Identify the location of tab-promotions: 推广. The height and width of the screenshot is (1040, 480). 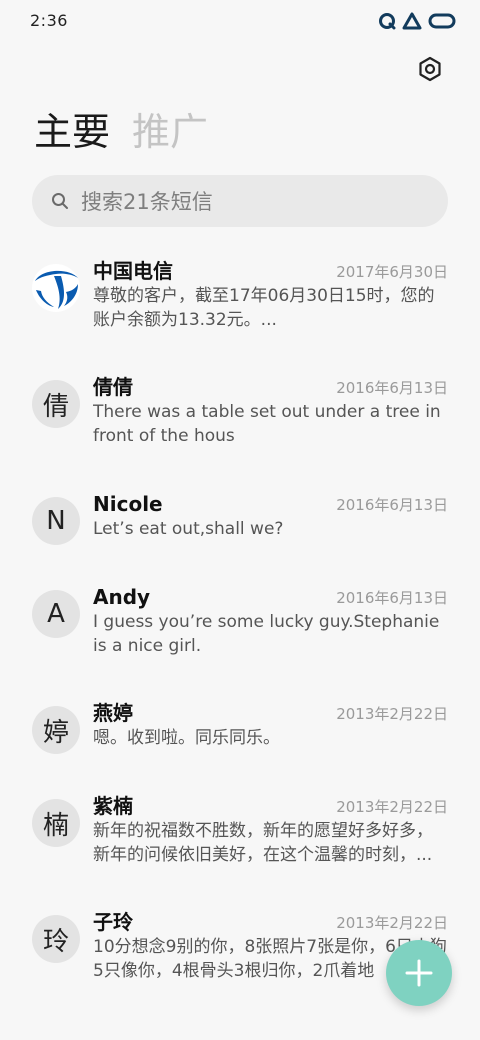
(170, 132).